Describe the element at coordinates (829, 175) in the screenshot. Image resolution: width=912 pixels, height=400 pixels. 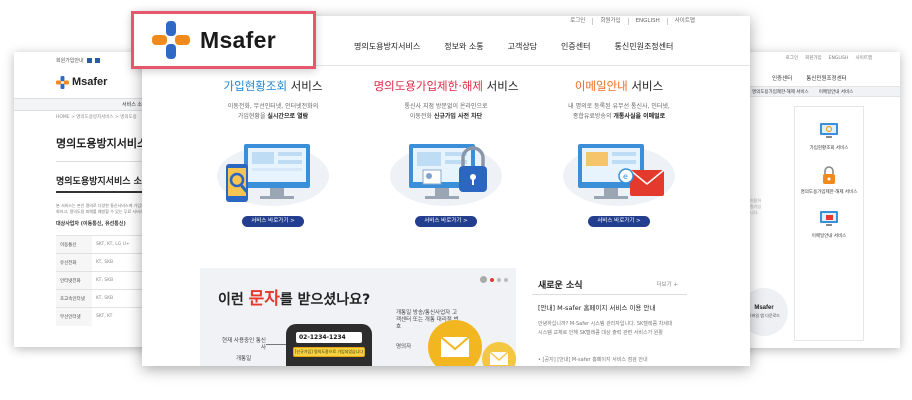
I see `lock-icon` at that location.